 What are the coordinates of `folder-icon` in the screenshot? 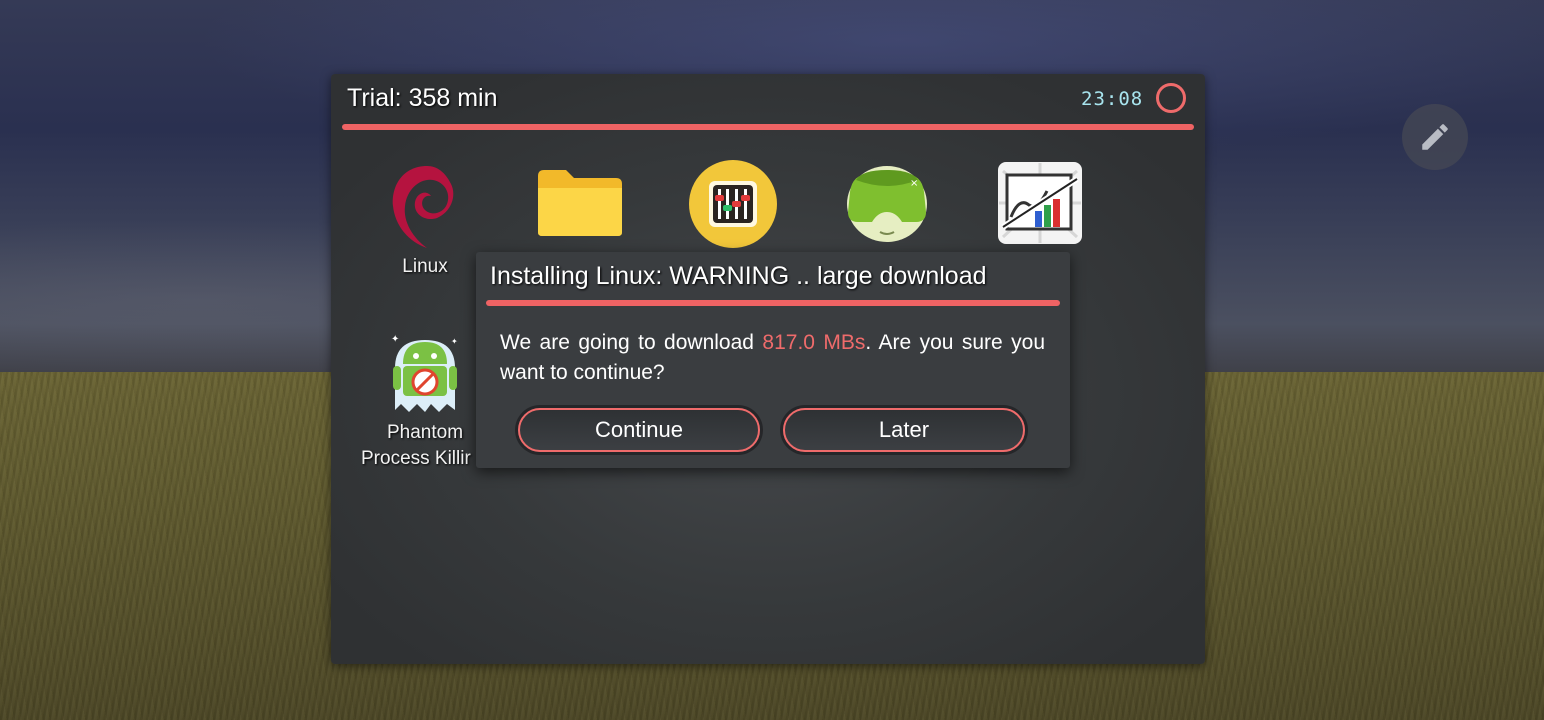 It's located at (580, 203).